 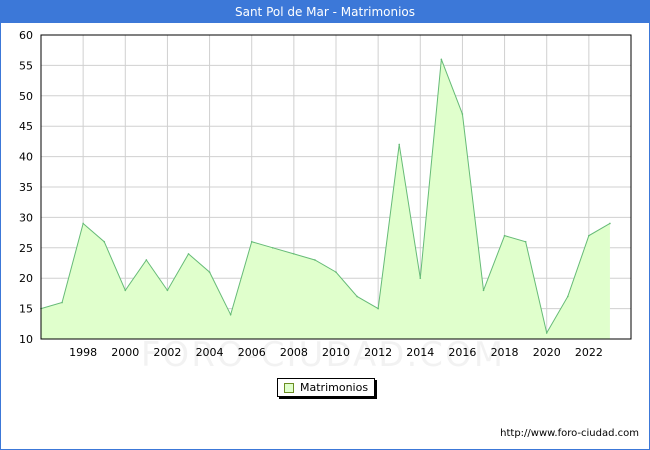 What do you see at coordinates (26, 248) in the screenshot?
I see `y-tick-label: 25` at bounding box center [26, 248].